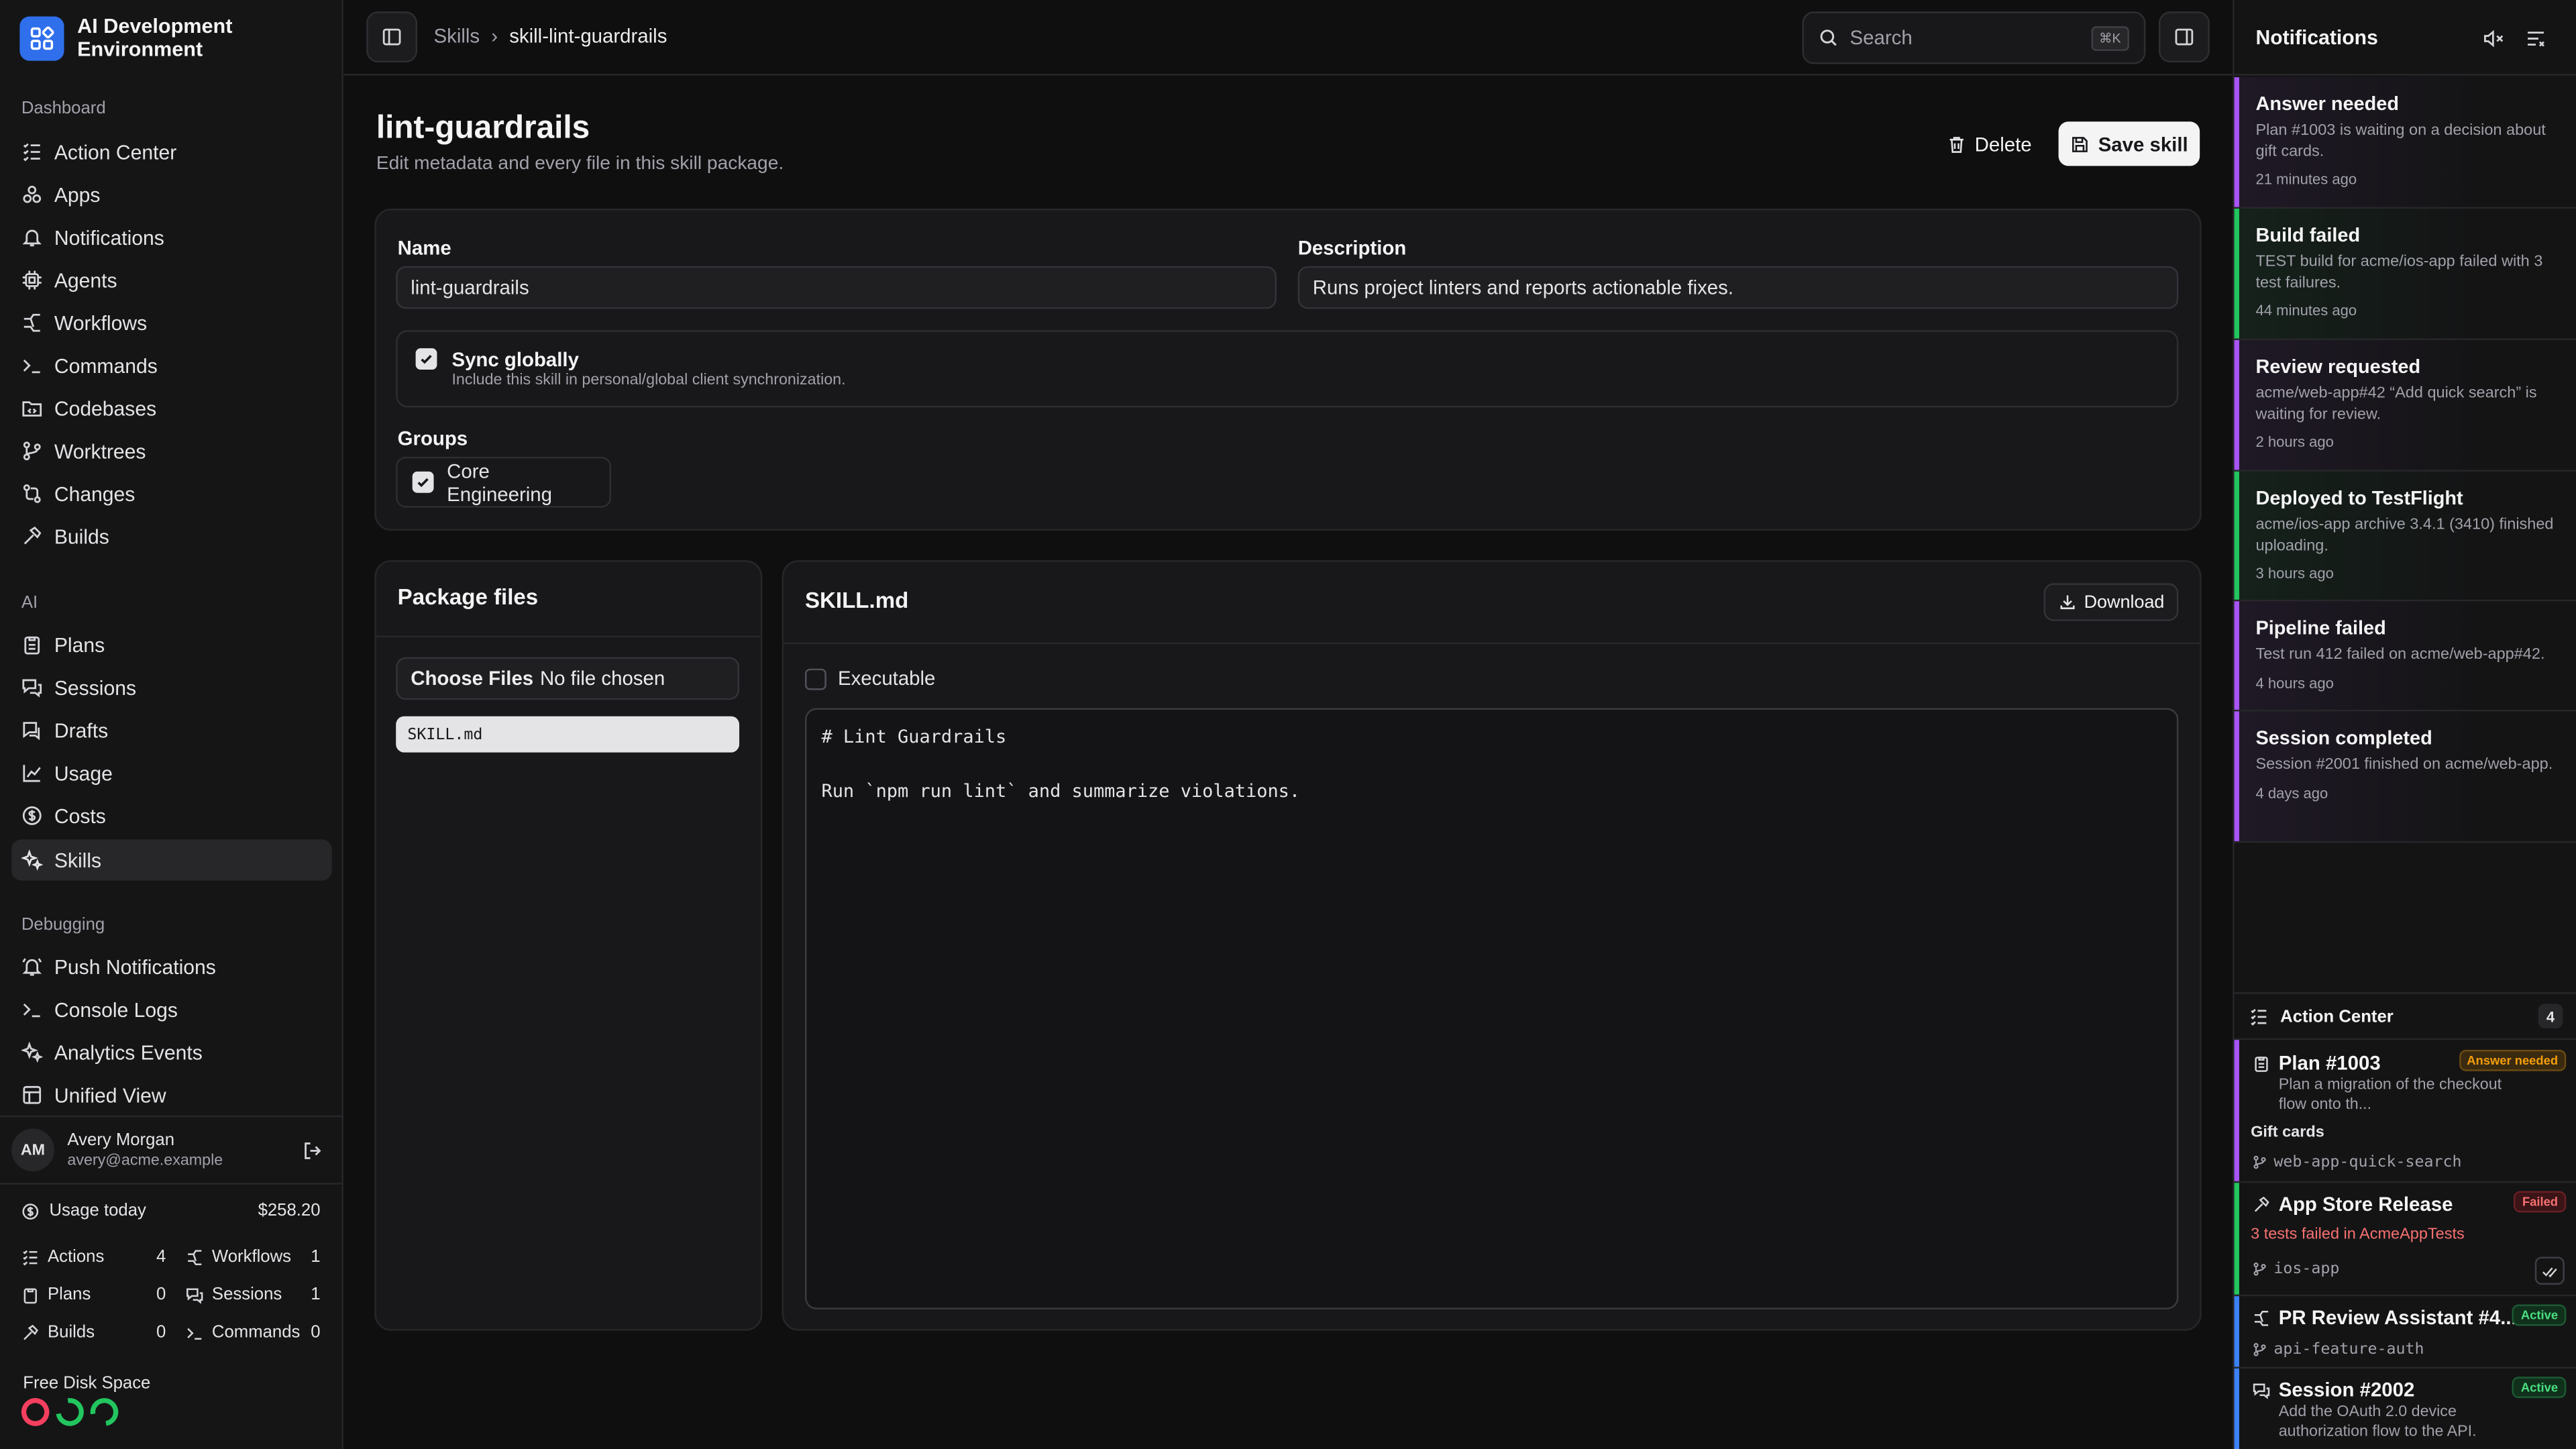 This screenshot has height=1449, width=2576. Describe the element at coordinates (32, 967) in the screenshot. I see `bell-ring-icon` at that location.